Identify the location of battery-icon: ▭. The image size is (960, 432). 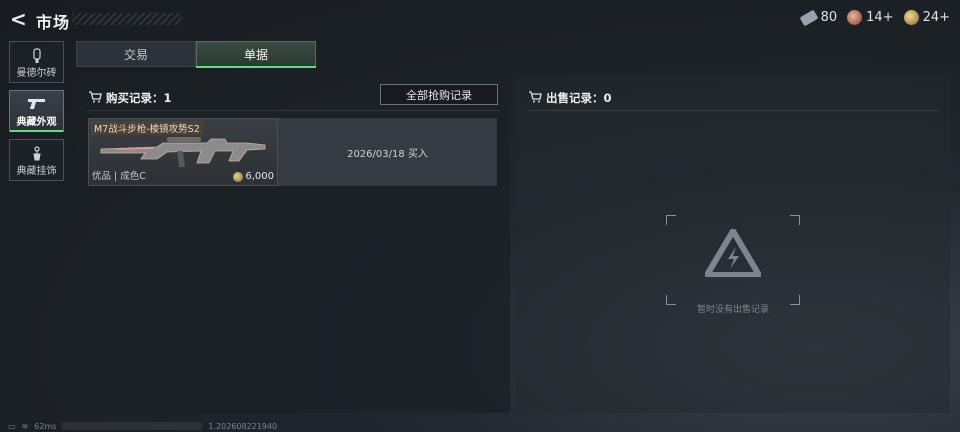
(12, 426).